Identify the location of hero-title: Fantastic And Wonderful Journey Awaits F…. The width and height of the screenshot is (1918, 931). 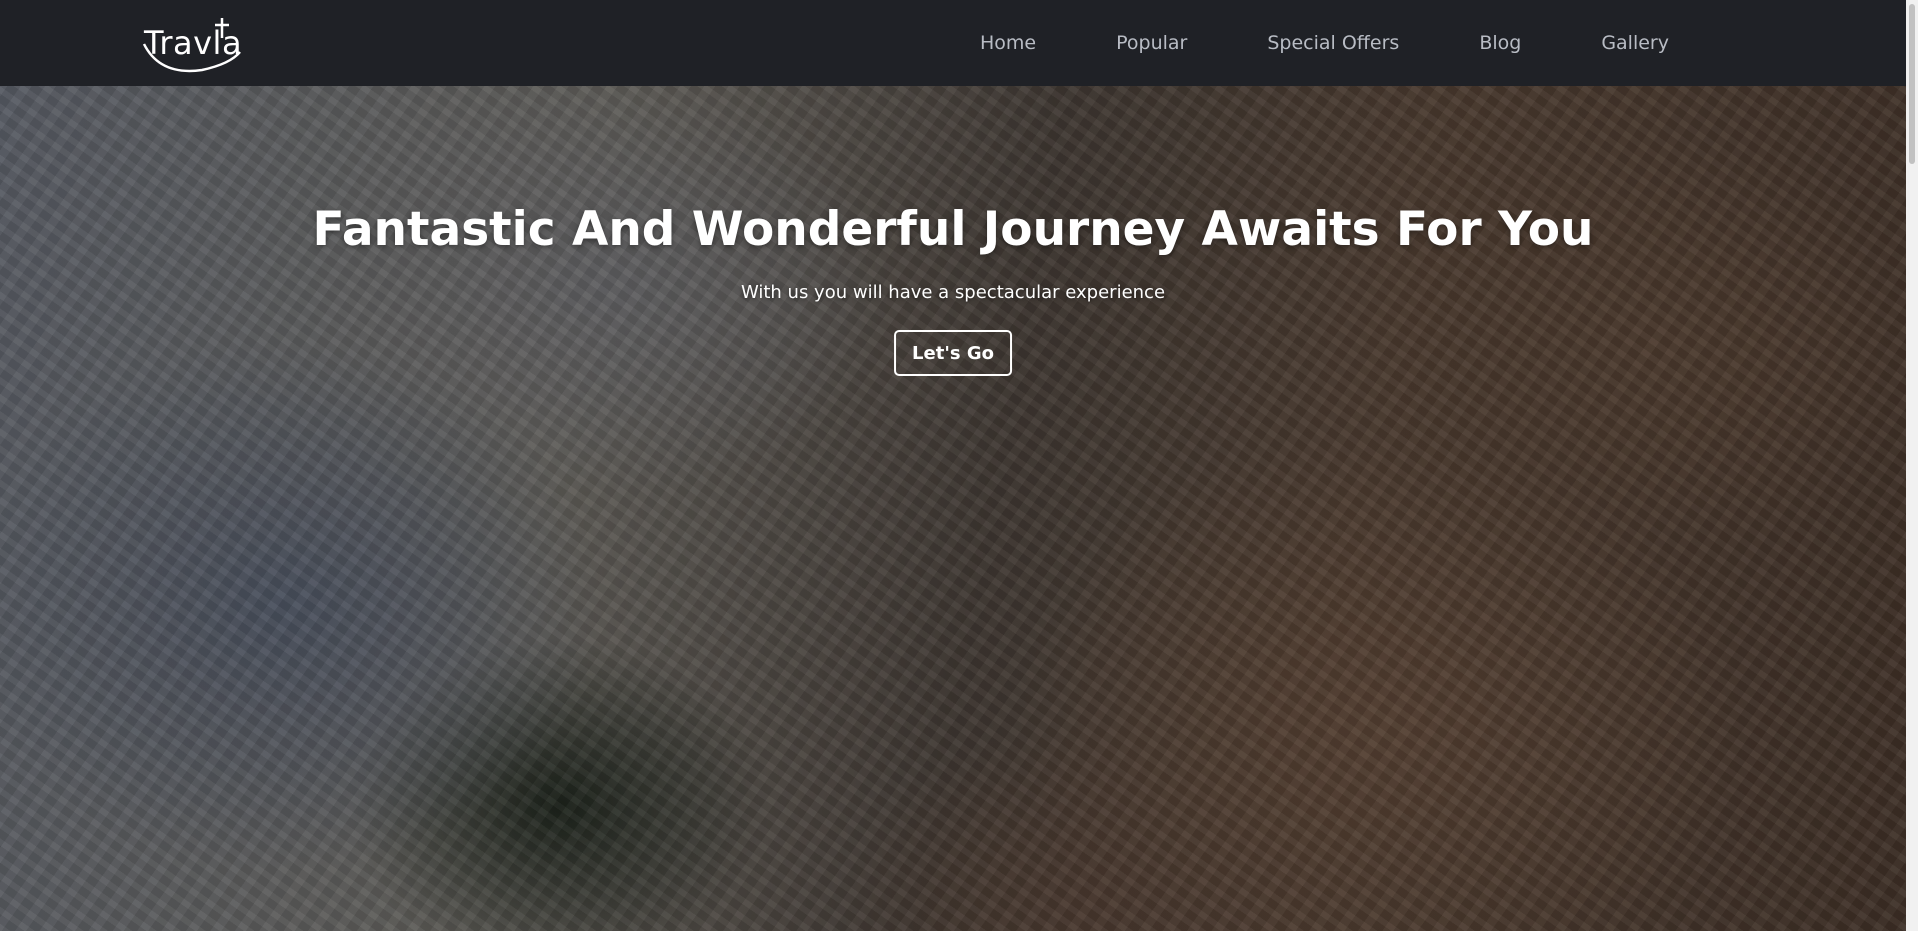
(953, 229).